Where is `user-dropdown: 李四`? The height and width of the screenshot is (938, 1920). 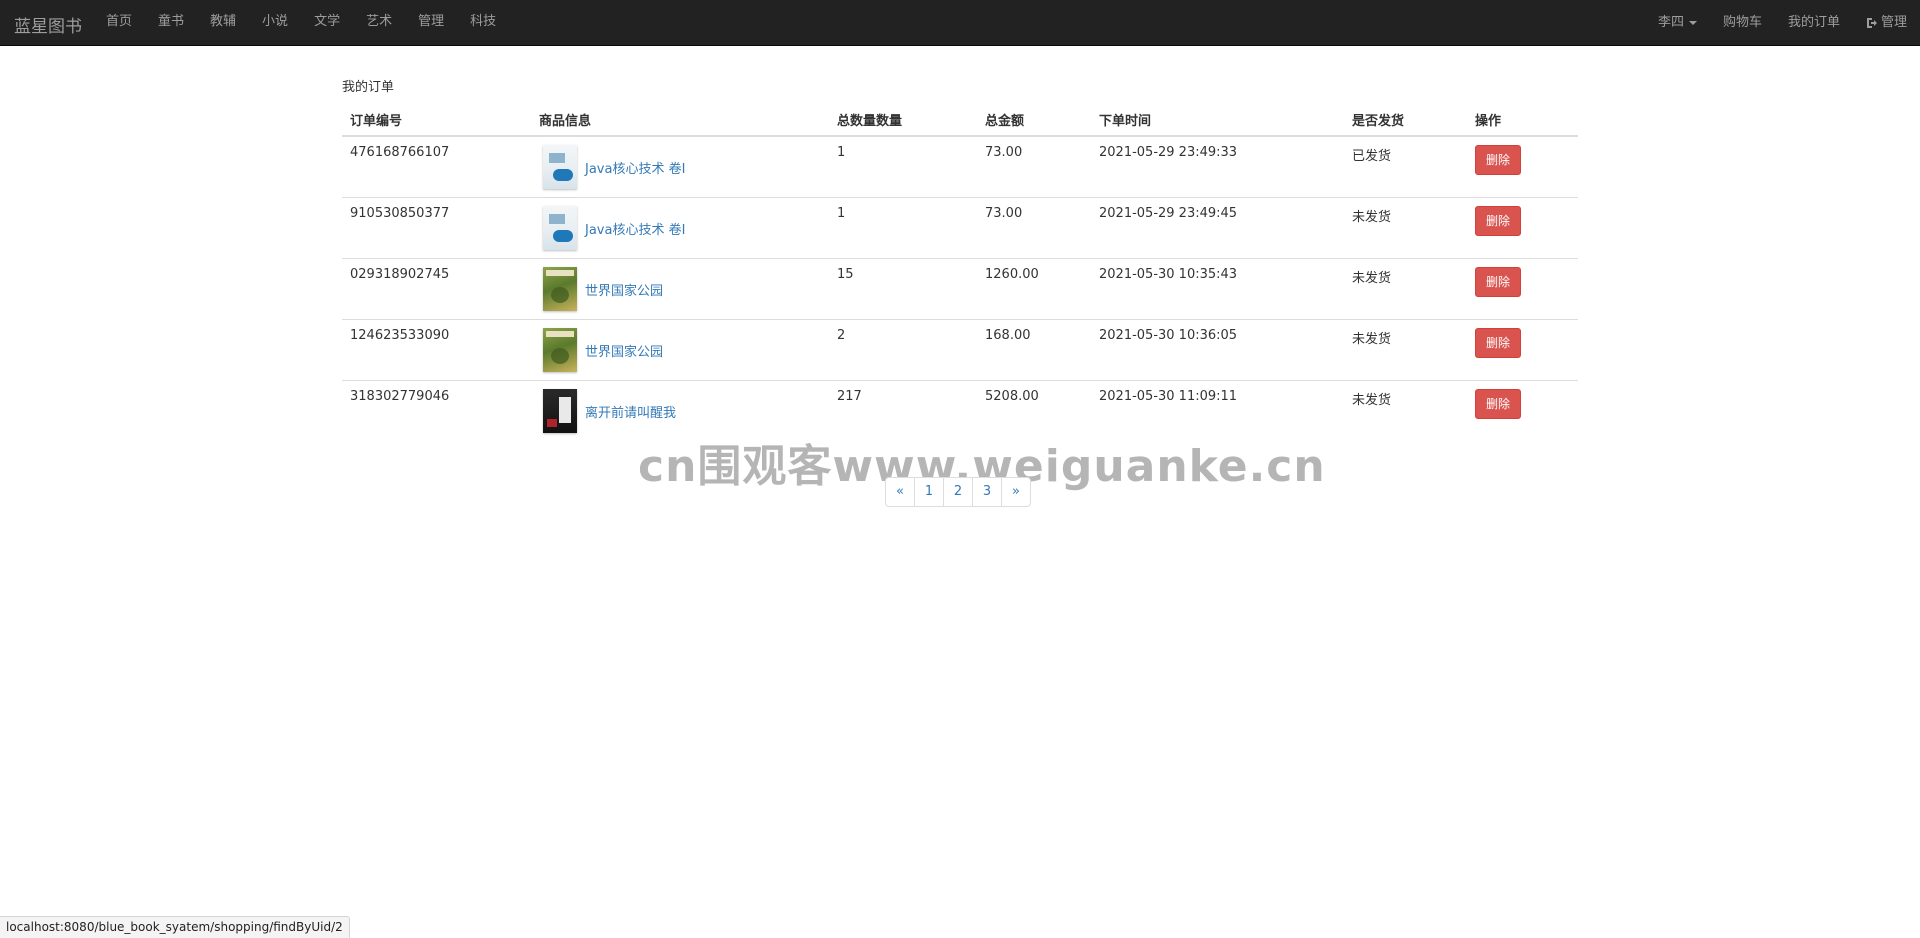 user-dropdown: 李四 is located at coordinates (1677, 22).